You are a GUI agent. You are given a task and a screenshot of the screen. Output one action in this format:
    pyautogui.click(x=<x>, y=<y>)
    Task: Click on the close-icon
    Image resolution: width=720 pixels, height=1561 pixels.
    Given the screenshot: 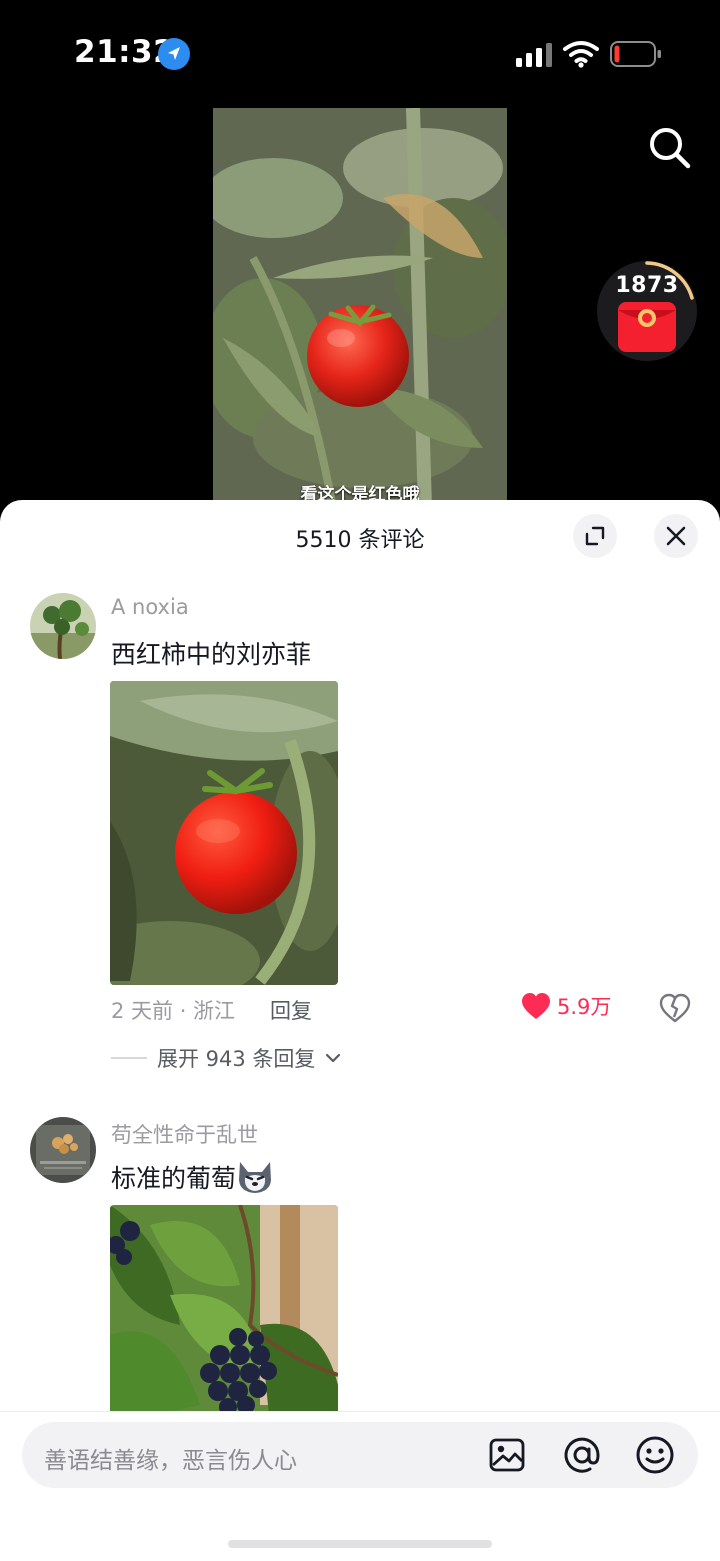 What is the action you would take?
    pyautogui.click(x=676, y=536)
    